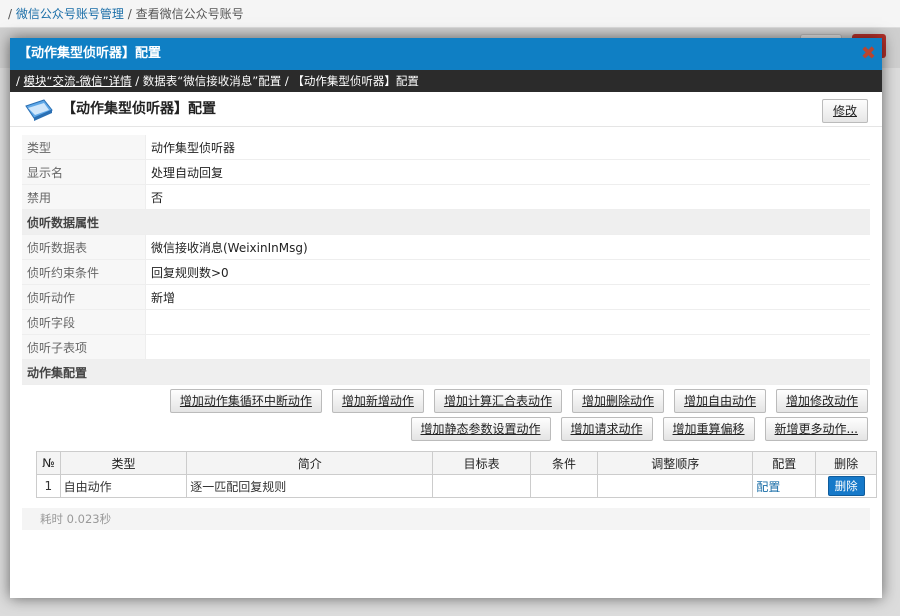 Image resolution: width=900 pixels, height=616 pixels. Describe the element at coordinates (675, 486) in the screenshot. I see `cell-order` at that location.